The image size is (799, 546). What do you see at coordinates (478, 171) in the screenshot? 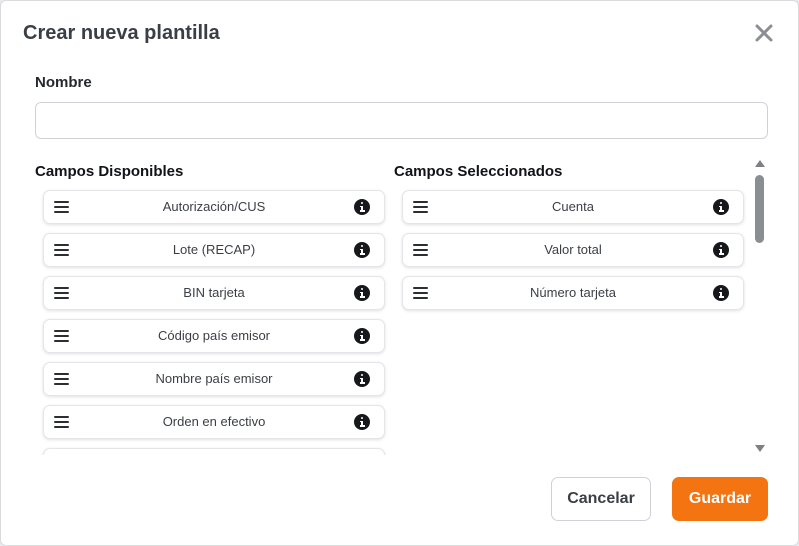
I see `selected-fields-title: Campos Seleccionados` at bounding box center [478, 171].